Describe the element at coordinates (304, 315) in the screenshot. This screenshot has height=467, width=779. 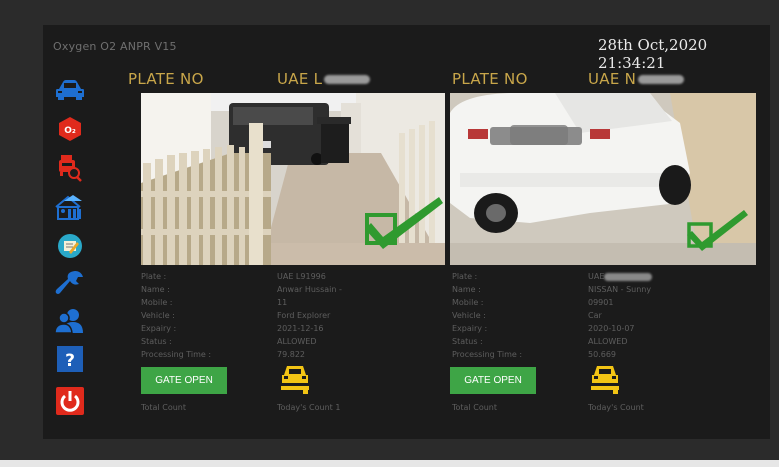
I see `value-vehicle-1: Ford Explorer` at that location.